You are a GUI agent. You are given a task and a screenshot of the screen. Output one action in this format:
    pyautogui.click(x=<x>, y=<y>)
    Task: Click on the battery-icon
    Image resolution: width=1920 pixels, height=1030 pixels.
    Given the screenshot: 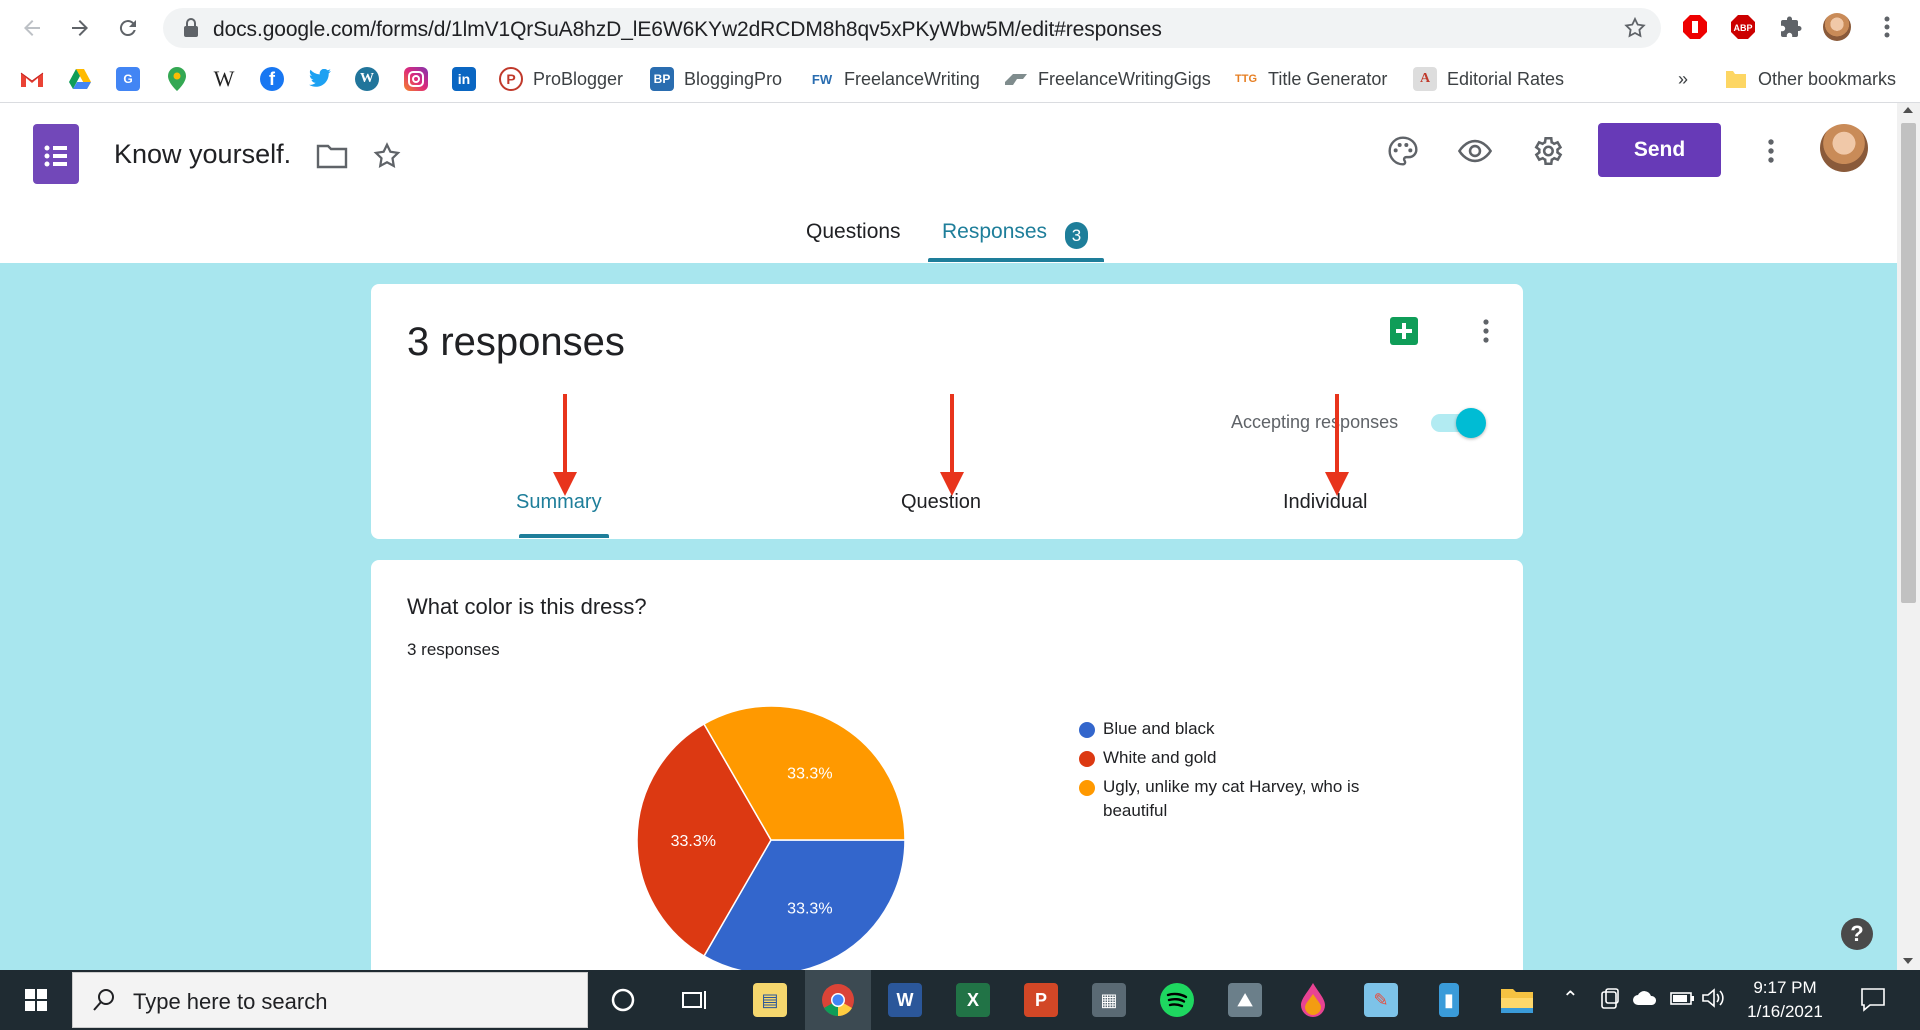 What is the action you would take?
    pyautogui.click(x=1683, y=1000)
    